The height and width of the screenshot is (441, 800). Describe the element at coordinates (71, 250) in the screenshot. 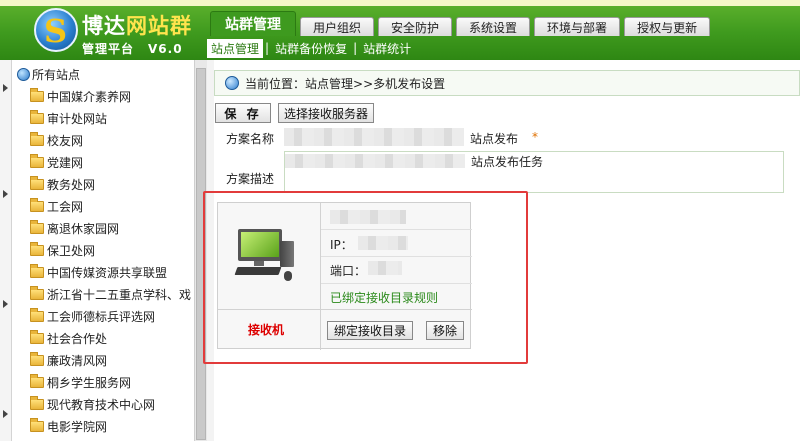

I see `tree-item-label: 保卫处网` at that location.